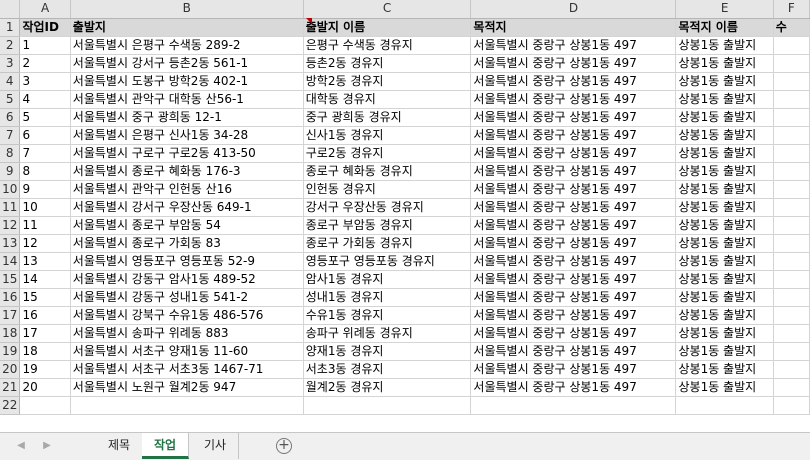 The width and height of the screenshot is (810, 460). Describe the element at coordinates (45, 27) in the screenshot. I see `header-cell: 작업ID` at that location.